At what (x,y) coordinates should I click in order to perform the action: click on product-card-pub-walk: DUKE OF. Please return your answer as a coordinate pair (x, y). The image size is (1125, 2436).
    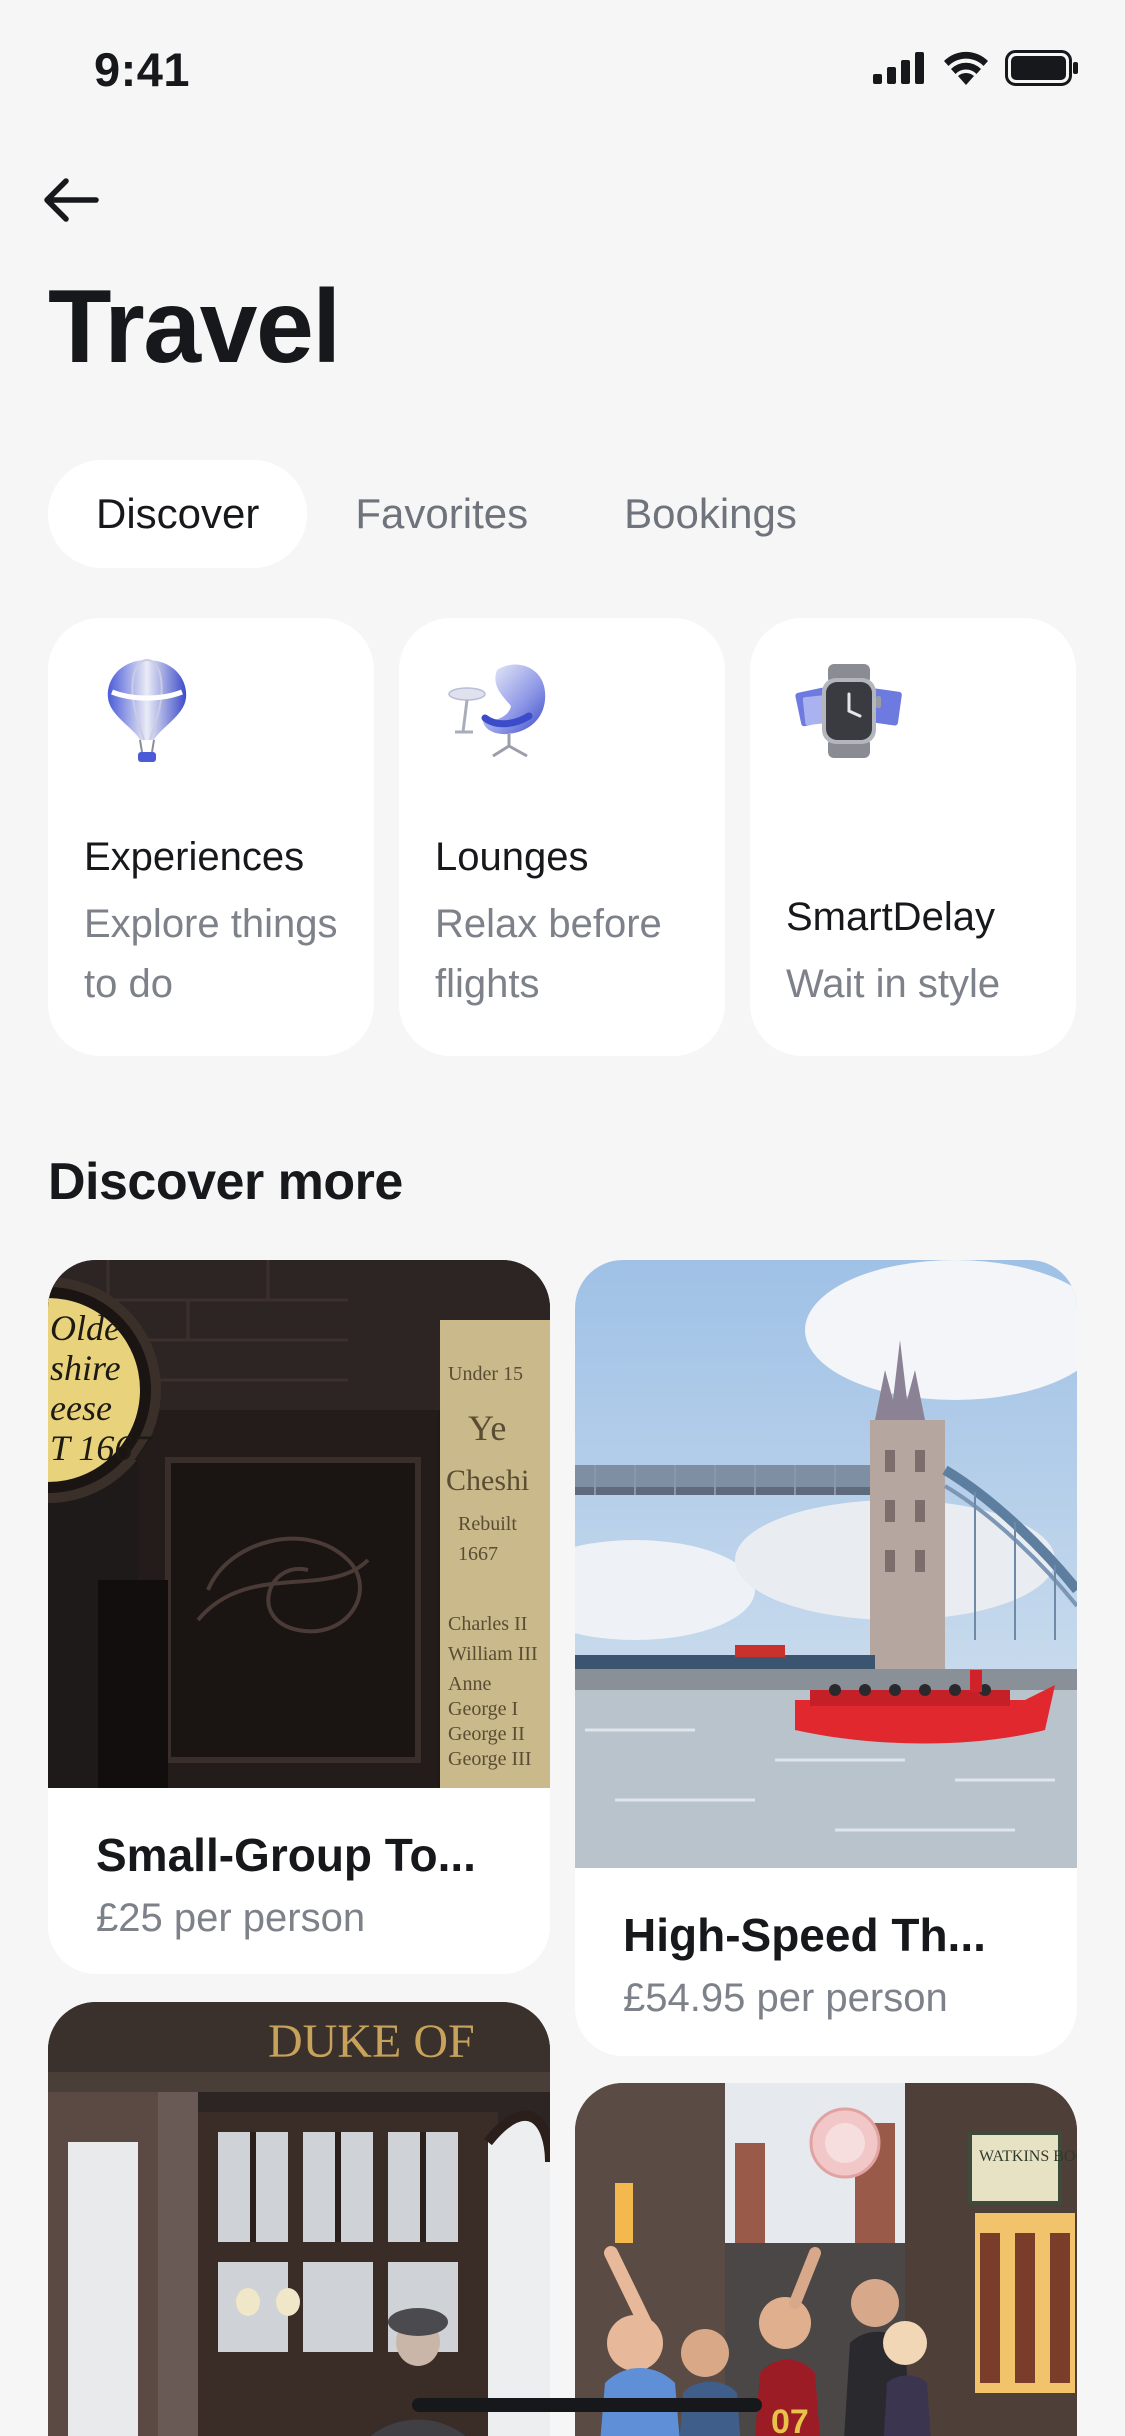
    Looking at the image, I should click on (299, 2219).